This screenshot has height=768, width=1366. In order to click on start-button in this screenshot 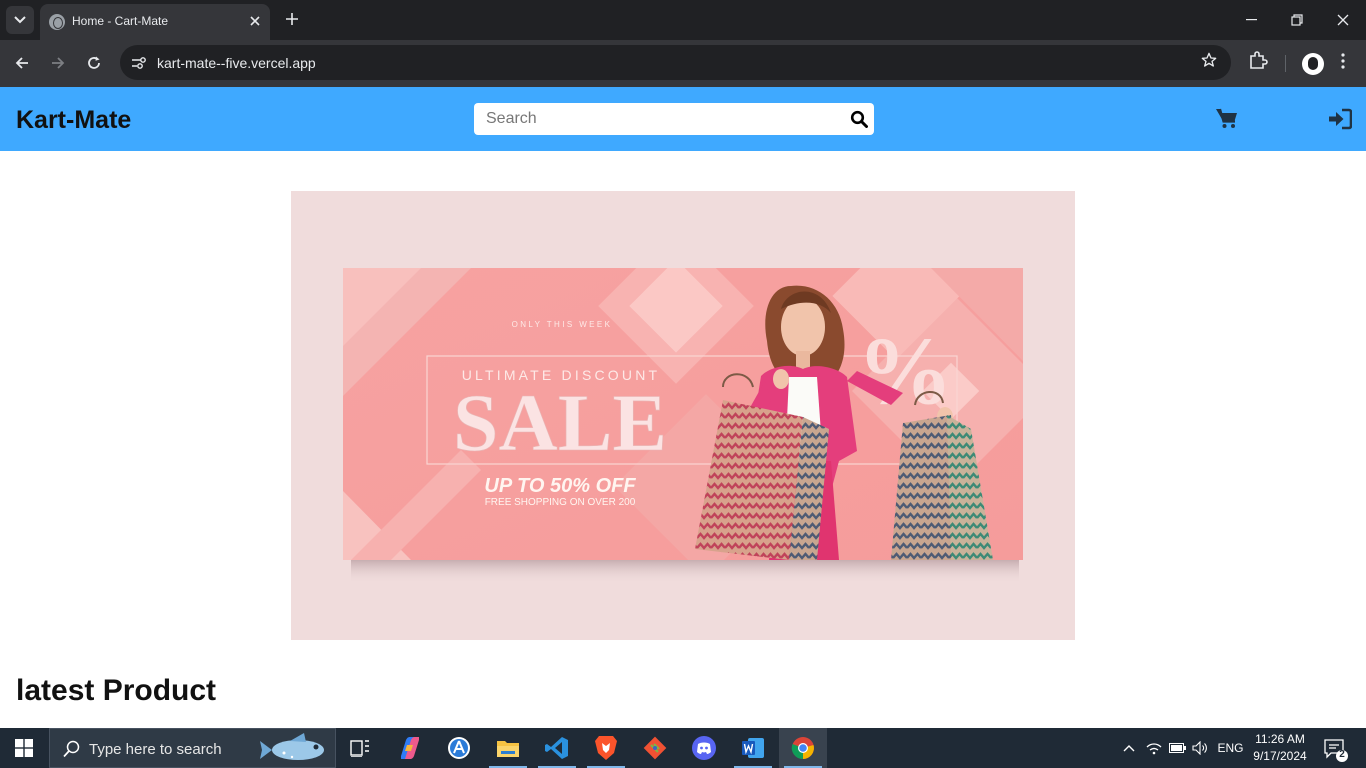, I will do `click(24, 748)`.